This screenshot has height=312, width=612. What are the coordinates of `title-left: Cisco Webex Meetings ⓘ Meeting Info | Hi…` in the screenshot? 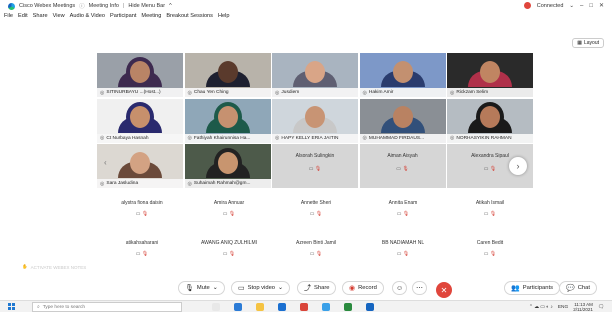 It's located at (90, 6).